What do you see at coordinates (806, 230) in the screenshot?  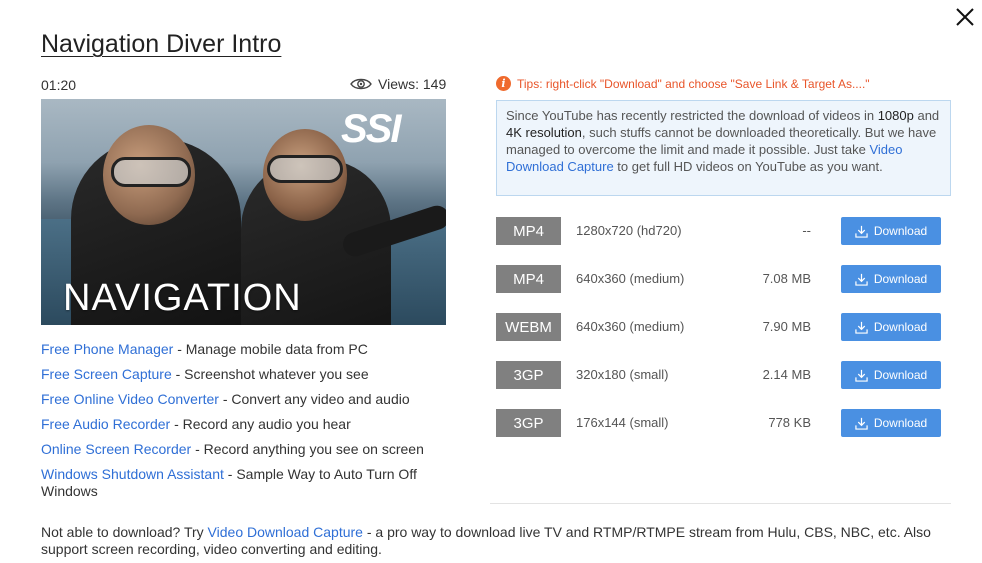 I see `file-size: --` at bounding box center [806, 230].